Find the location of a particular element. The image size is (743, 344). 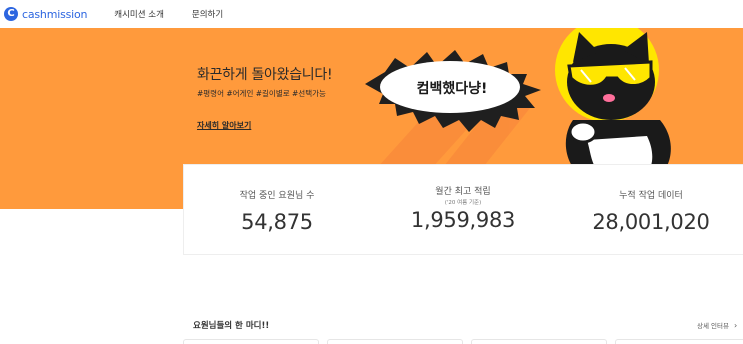

stat-label: 월간 최고 적립 is located at coordinates (463, 192).